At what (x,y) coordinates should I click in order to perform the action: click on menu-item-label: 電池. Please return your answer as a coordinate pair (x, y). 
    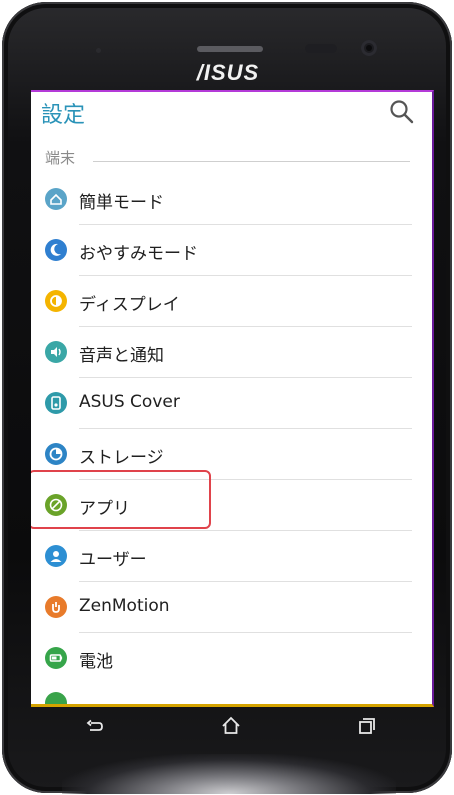
    Looking at the image, I should click on (96, 662).